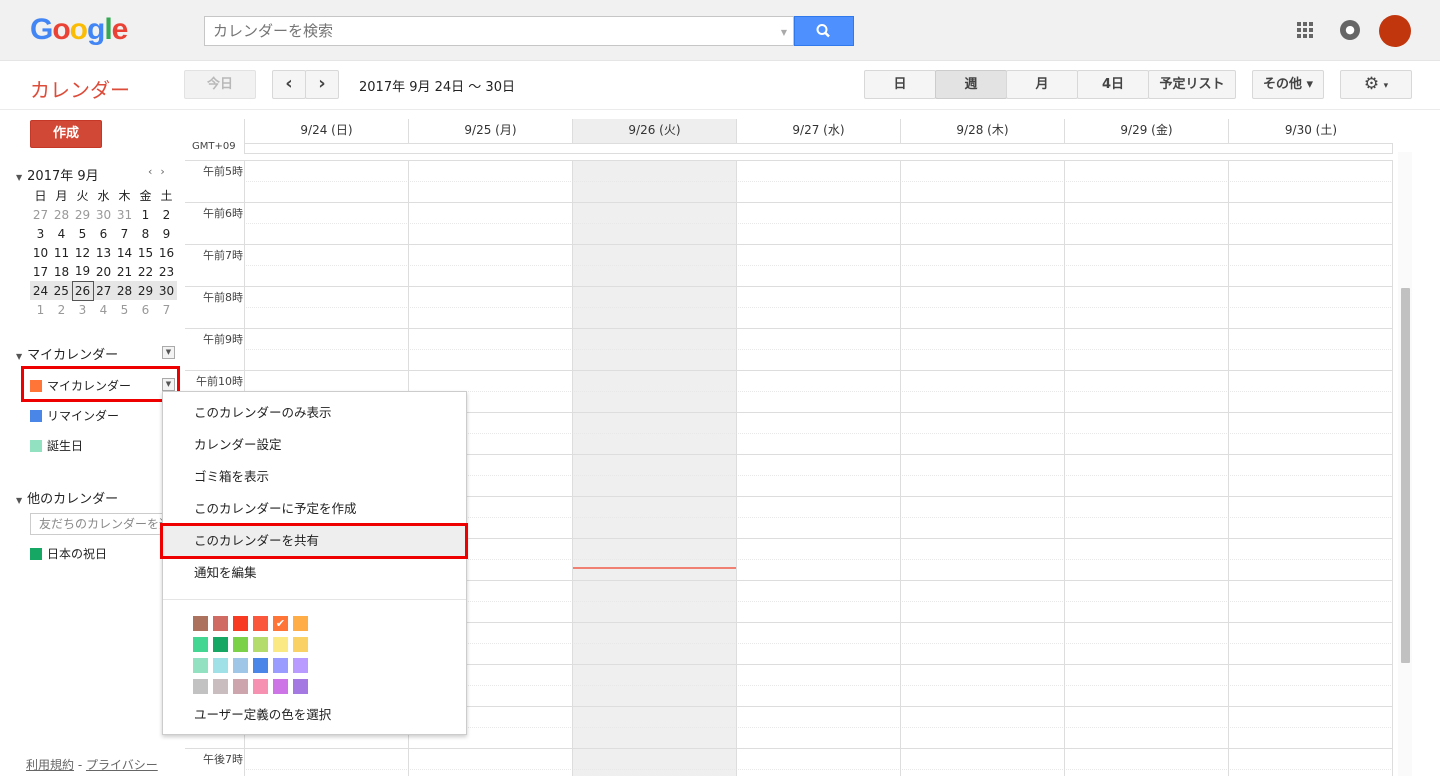 This screenshot has width=1440, height=776. I want to click on today-button: 今日, so click(220, 84).